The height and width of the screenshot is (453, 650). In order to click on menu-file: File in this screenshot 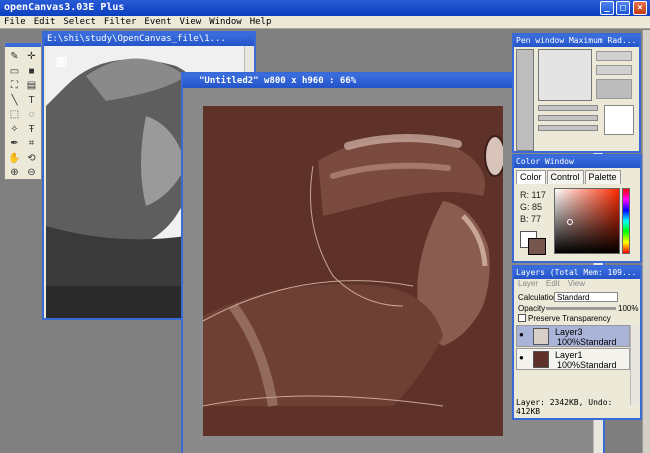, I will do `click(15, 22)`.